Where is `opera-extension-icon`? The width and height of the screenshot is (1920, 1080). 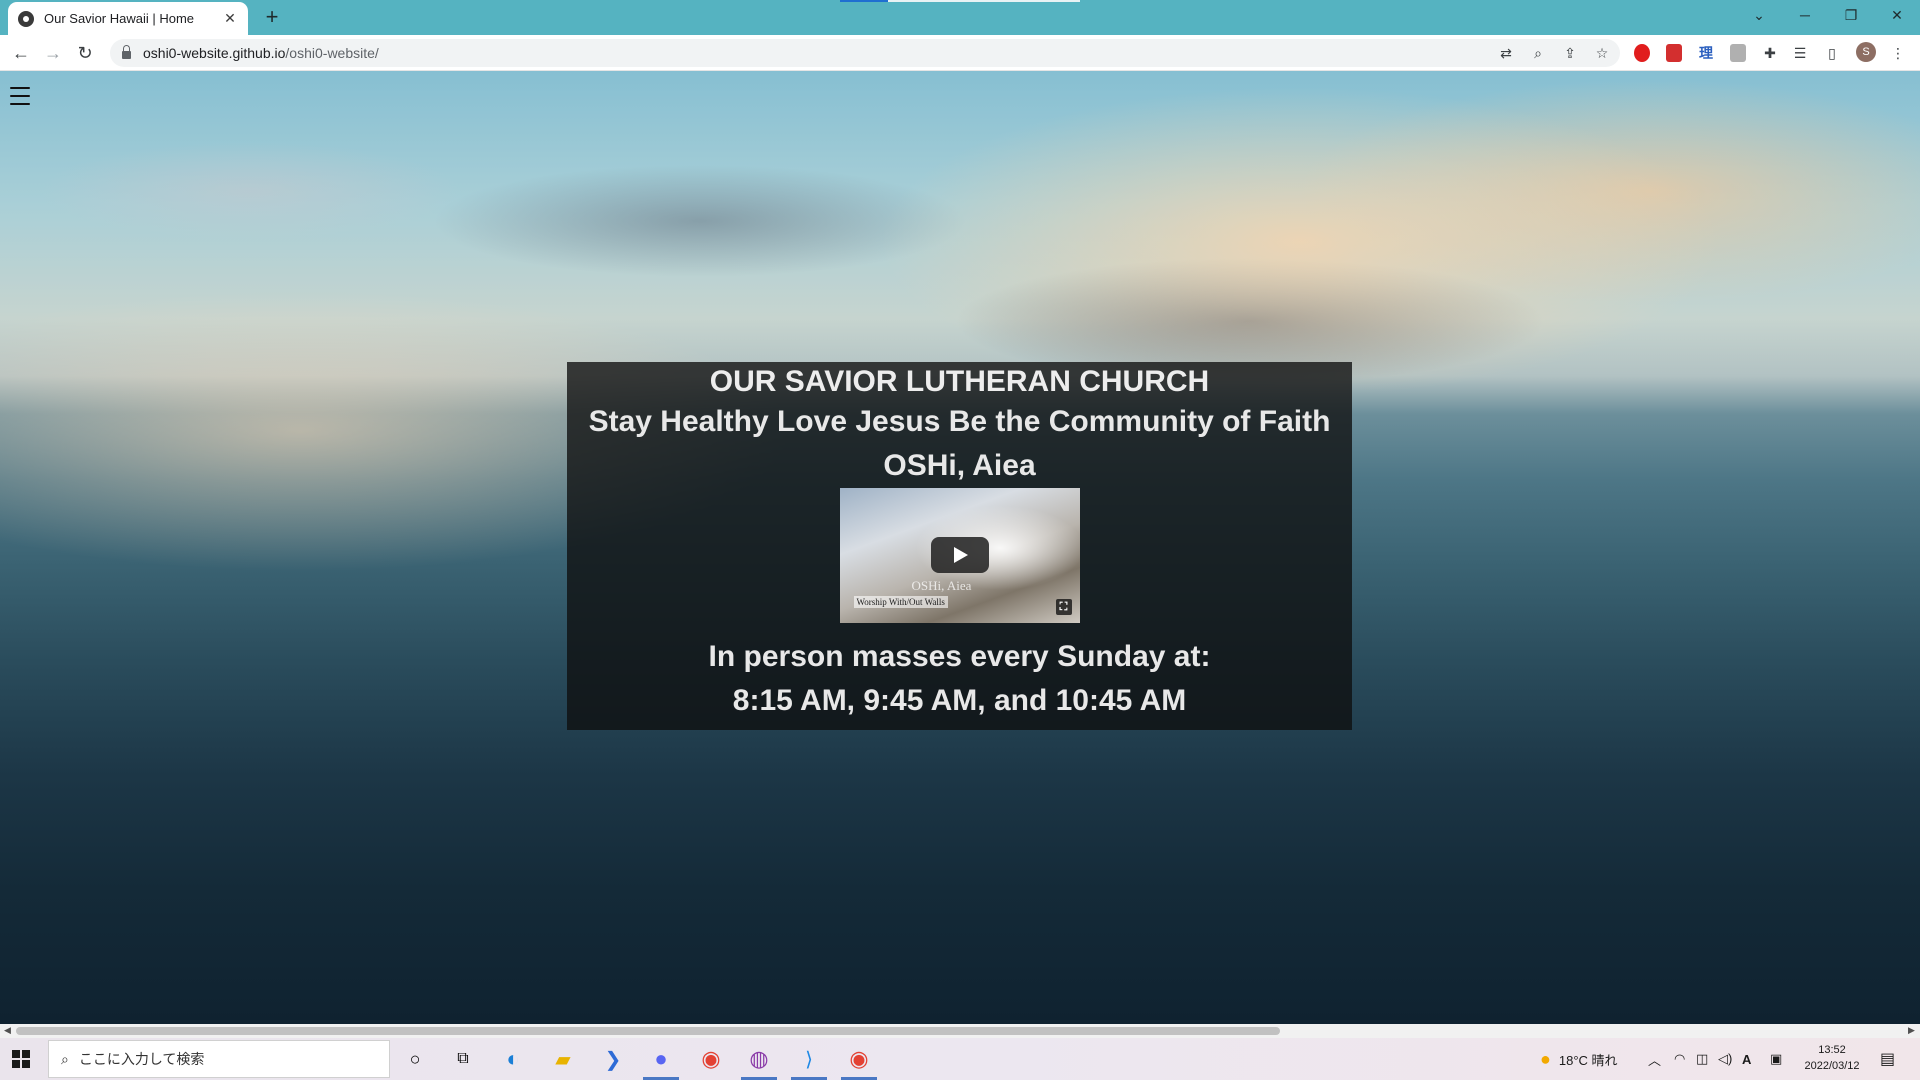
opera-extension-icon is located at coordinates (1642, 53).